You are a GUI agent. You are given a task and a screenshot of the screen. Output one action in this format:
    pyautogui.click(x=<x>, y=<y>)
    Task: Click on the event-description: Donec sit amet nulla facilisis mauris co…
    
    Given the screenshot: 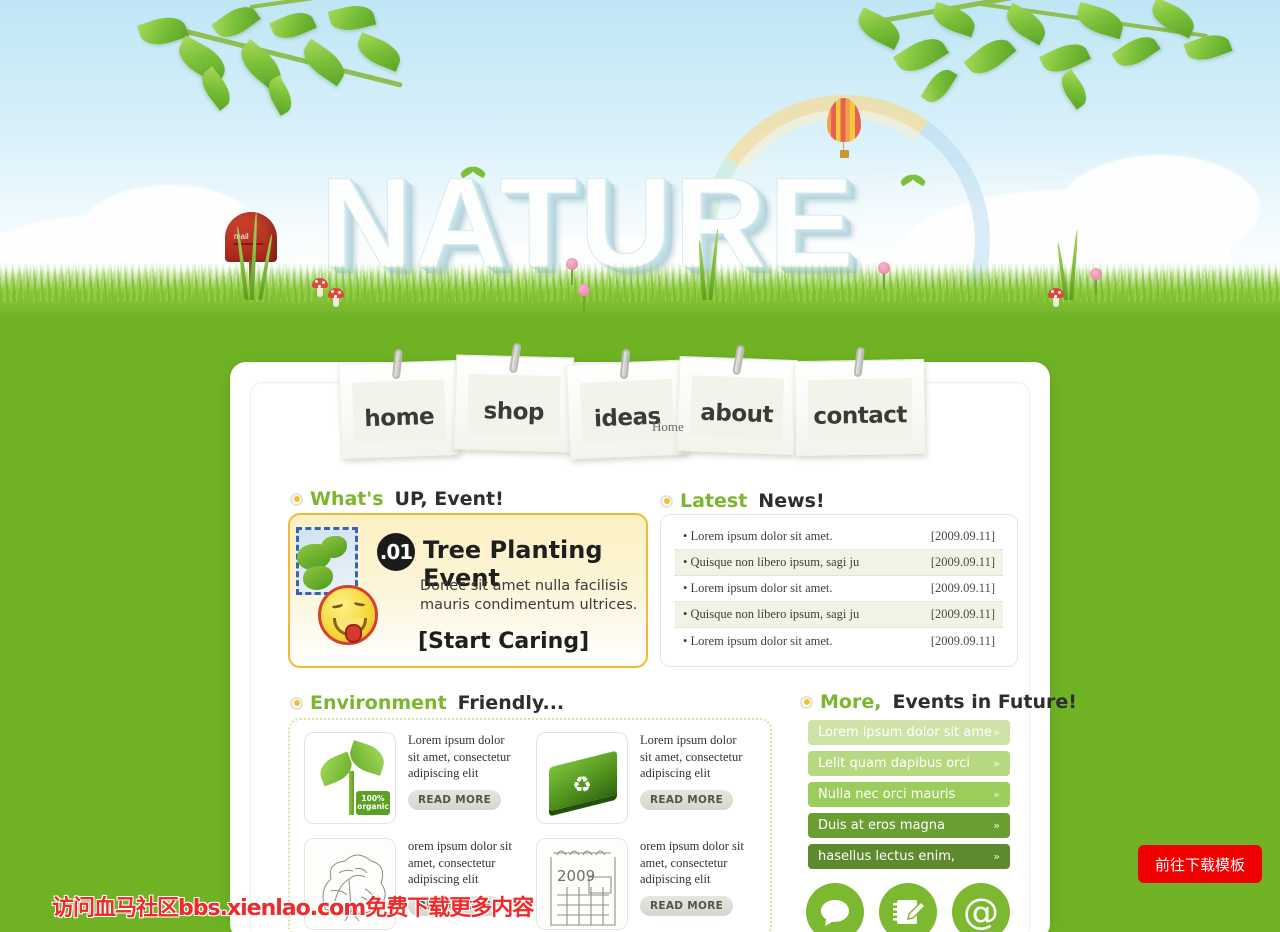 What is the action you would take?
    pyautogui.click(x=529, y=596)
    